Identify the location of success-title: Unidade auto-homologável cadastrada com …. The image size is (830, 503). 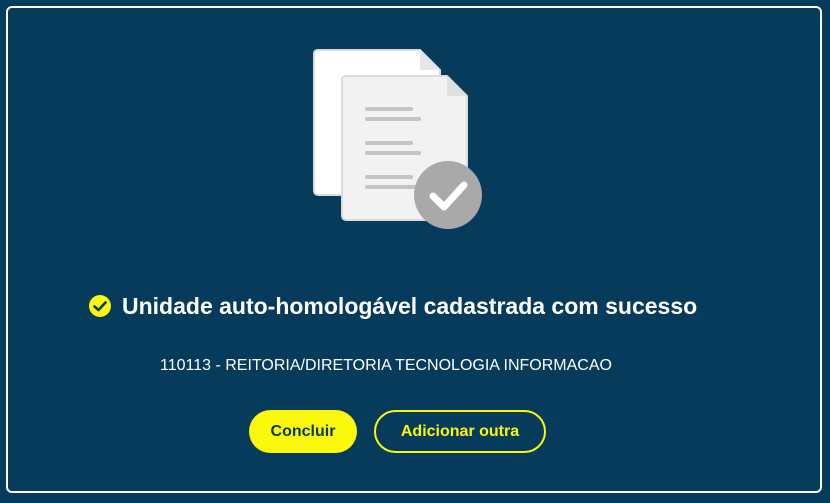
(410, 305).